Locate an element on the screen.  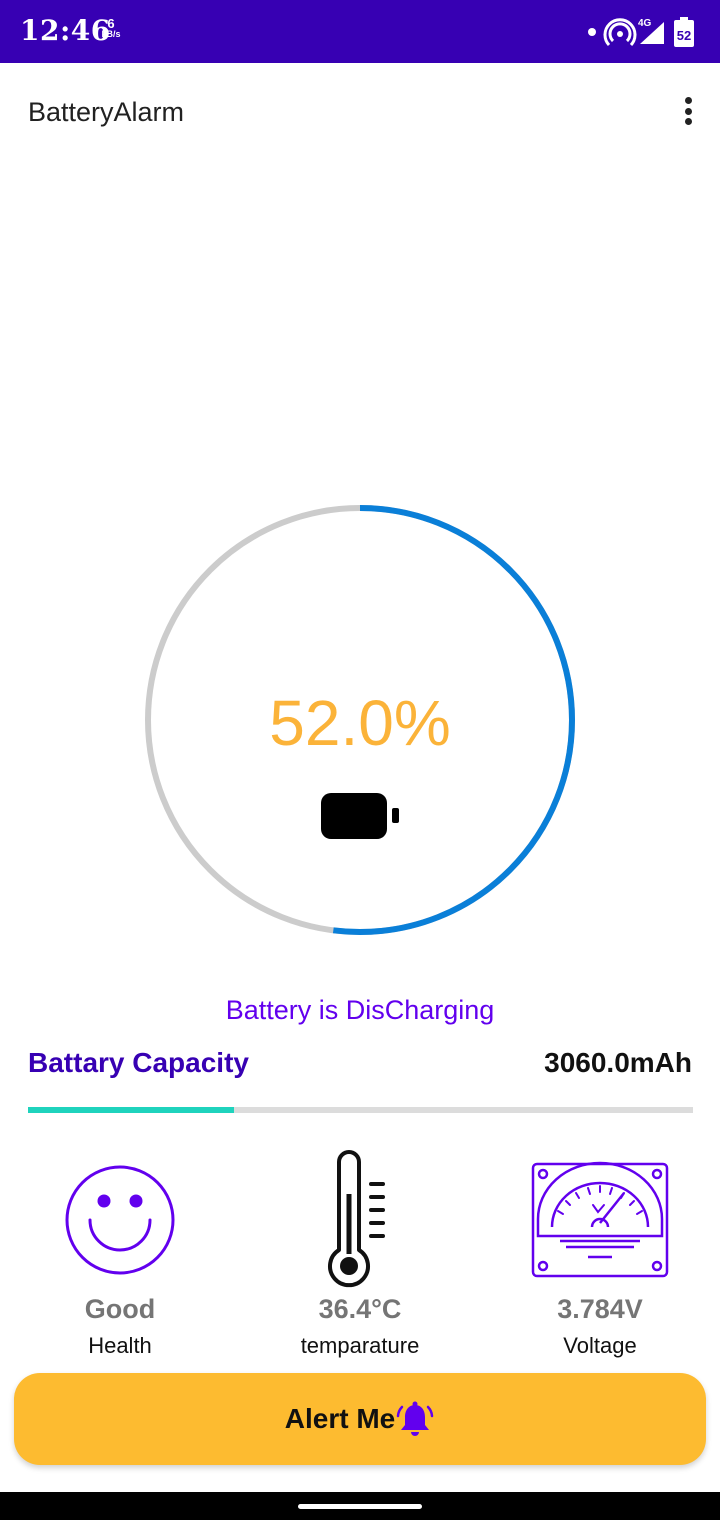
network-speed: 6 kB/s is located at coordinates (111, 28).